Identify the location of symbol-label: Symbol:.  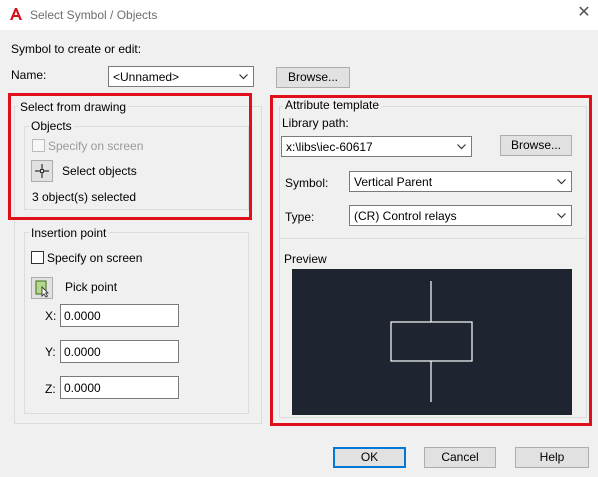
(307, 183).